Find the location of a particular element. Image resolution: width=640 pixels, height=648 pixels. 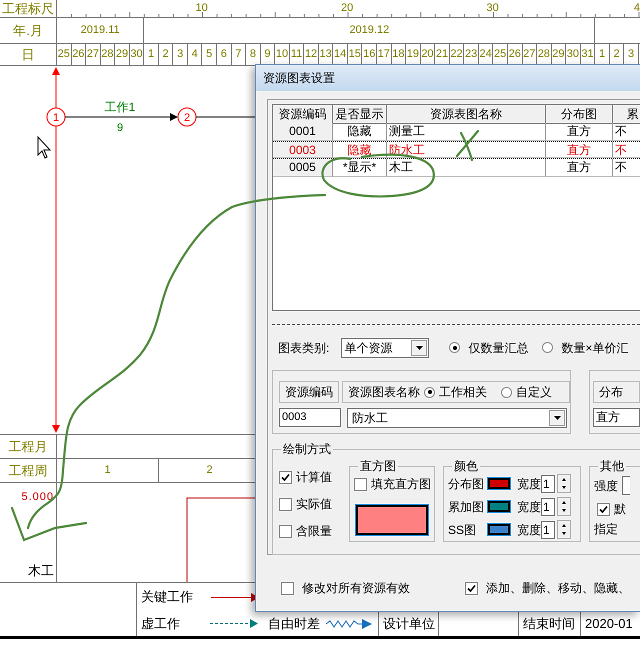

dialog-title: 资源图表设置 is located at coordinates (448, 78).